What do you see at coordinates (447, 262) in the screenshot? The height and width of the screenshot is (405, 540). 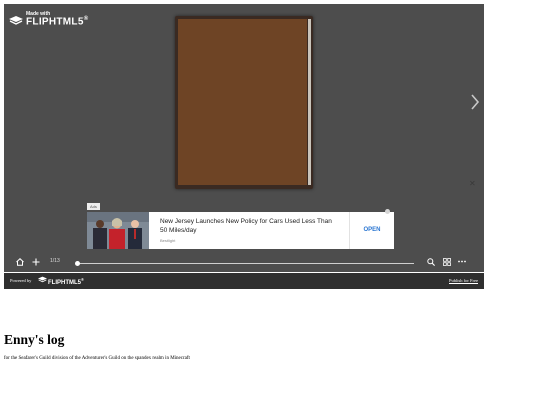 I see `thumbnails-icon` at bounding box center [447, 262].